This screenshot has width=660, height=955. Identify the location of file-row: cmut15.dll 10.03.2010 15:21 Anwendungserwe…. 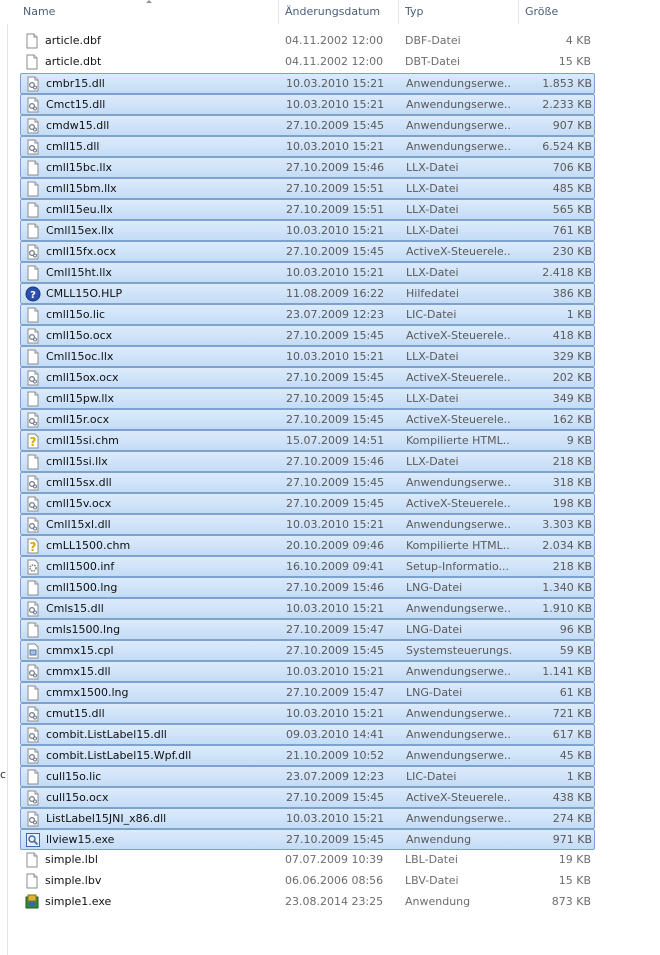
(307, 713).